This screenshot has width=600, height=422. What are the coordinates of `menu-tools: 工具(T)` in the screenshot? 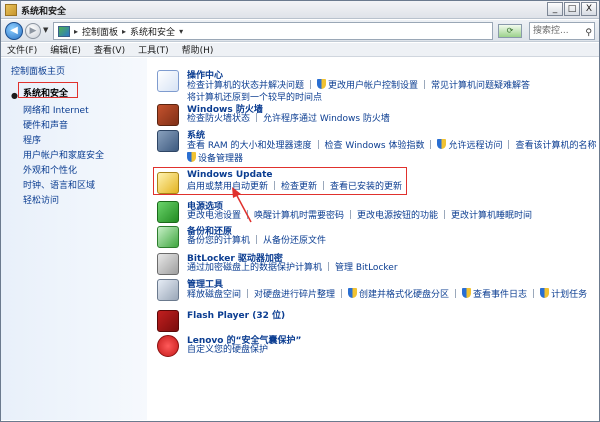 It's located at (153, 49).